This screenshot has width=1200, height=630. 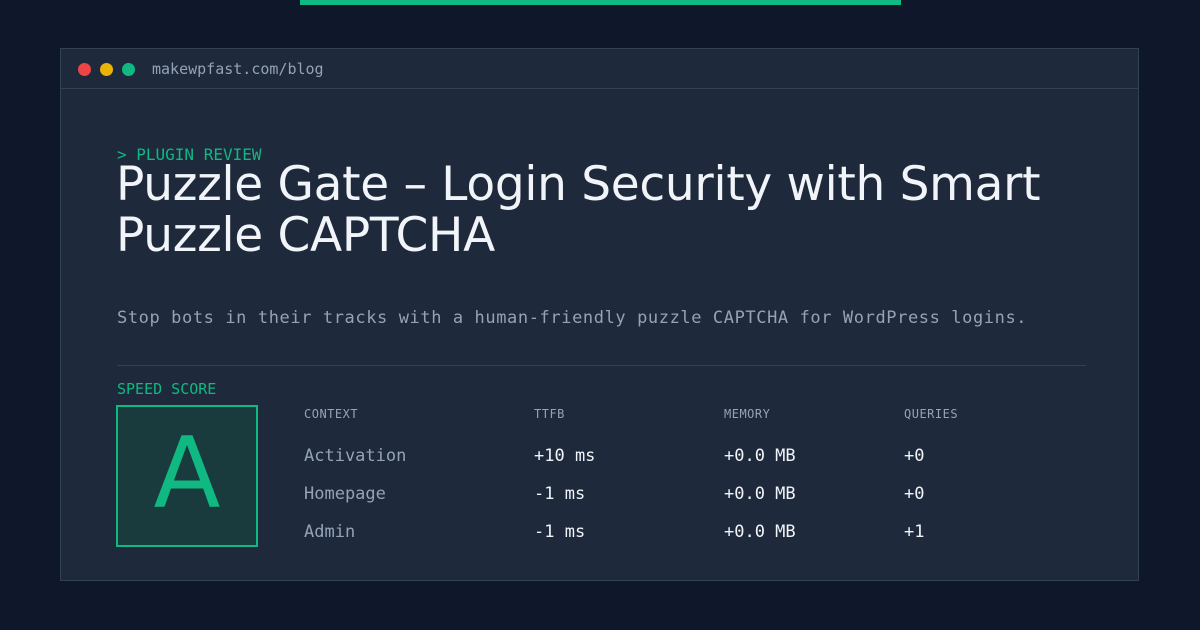 What do you see at coordinates (560, 494) in the screenshot?
I see `row-homepage-ttfb: -1 ms` at bounding box center [560, 494].